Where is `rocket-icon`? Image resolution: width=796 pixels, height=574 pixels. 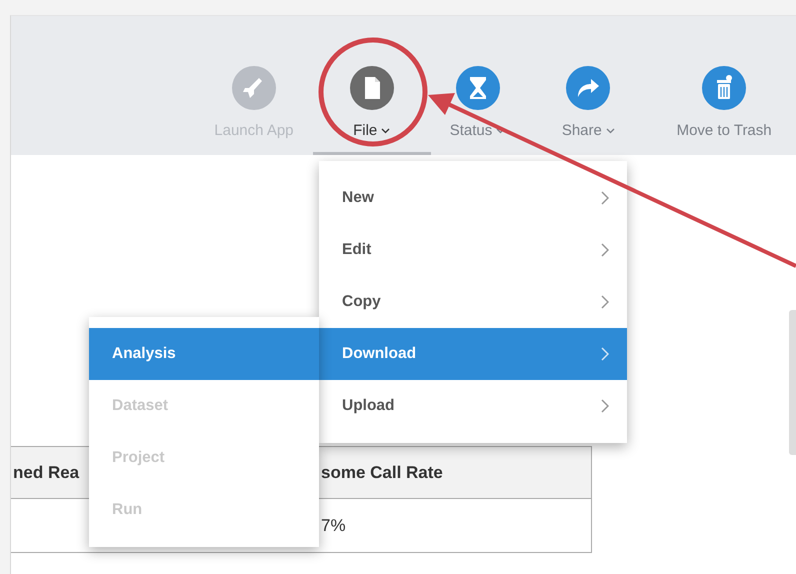
rocket-icon is located at coordinates (254, 88).